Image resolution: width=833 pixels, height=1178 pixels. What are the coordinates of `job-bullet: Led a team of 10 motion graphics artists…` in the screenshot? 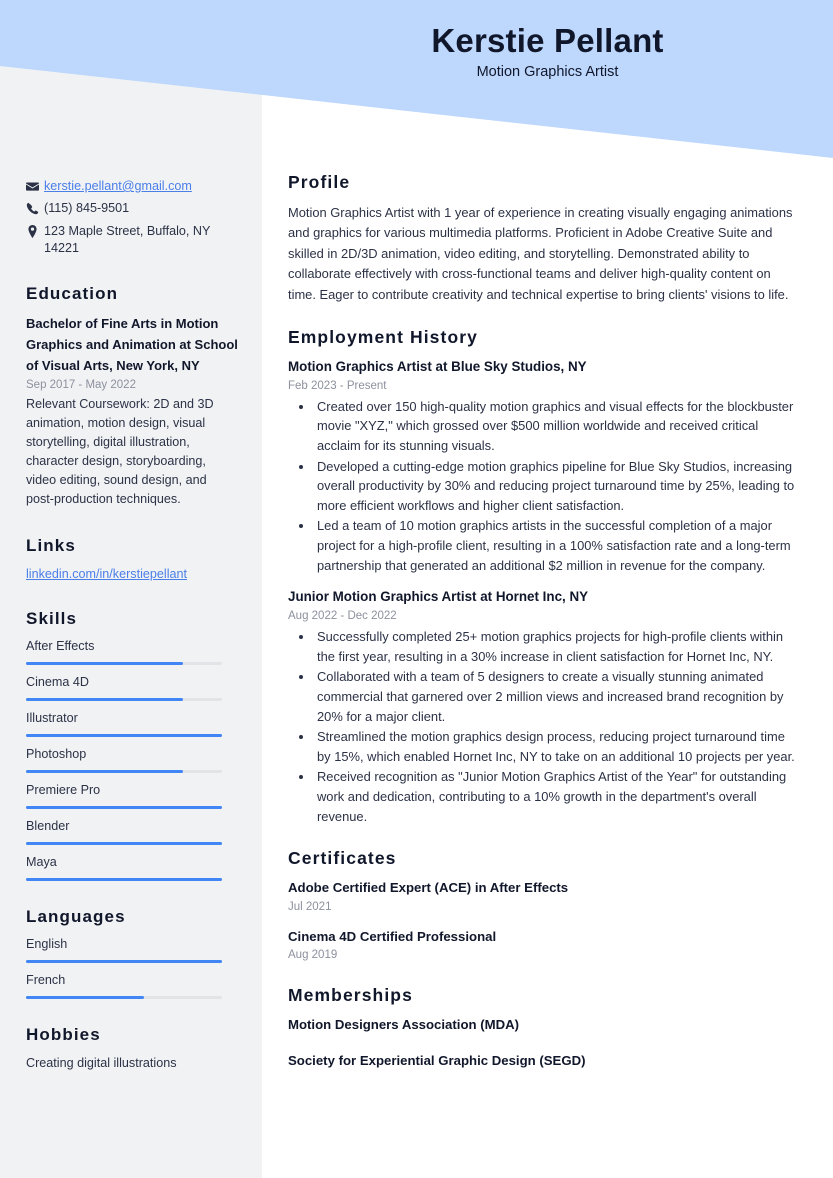 It's located at (556, 545).